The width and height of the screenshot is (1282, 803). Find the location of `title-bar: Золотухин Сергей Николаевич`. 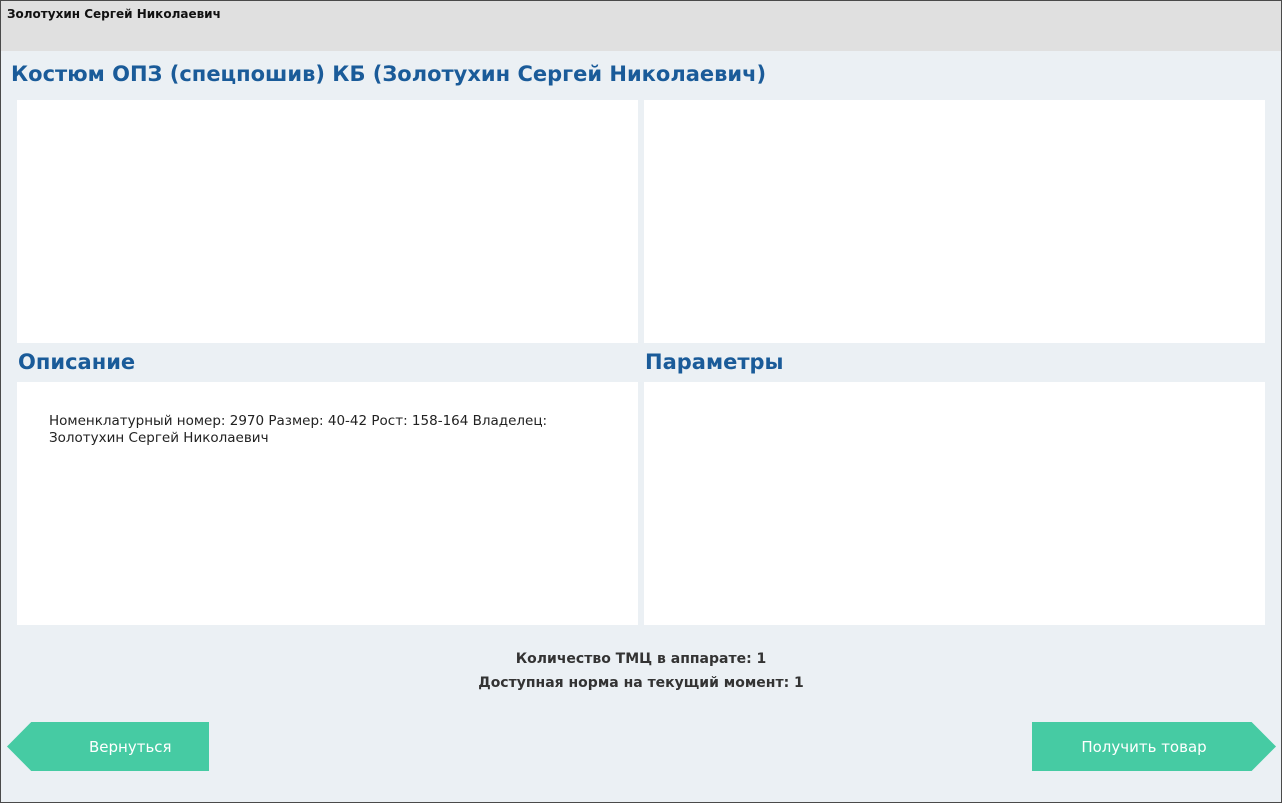

title-bar: Золотухин Сергей Николаевич is located at coordinates (641, 26).